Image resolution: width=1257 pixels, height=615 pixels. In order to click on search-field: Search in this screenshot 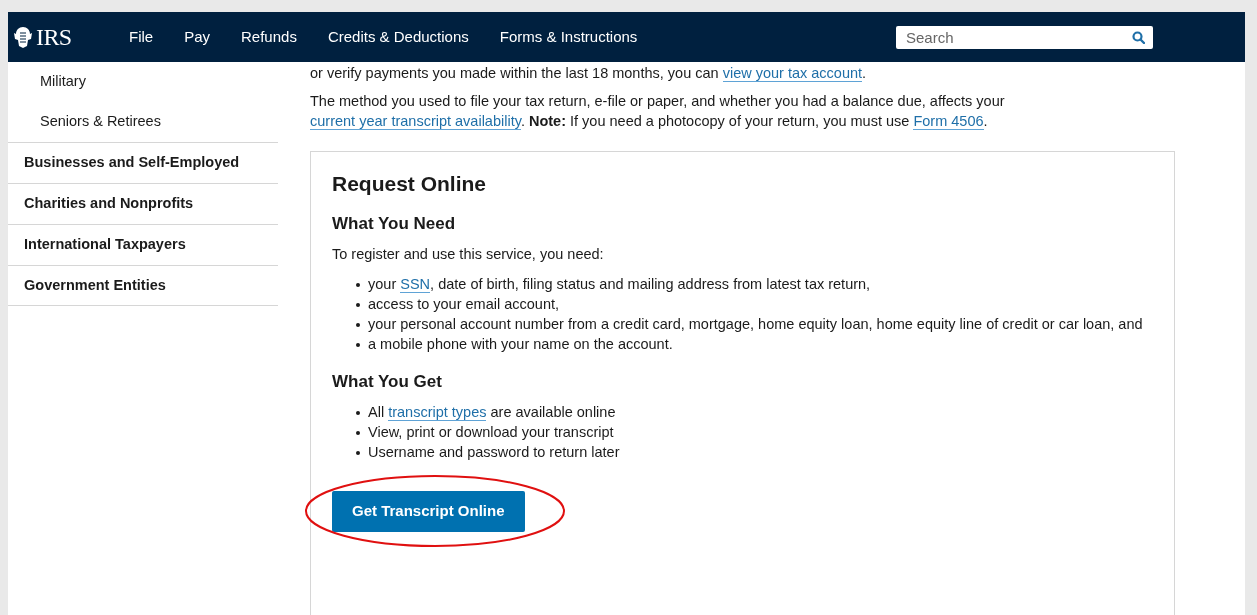, I will do `click(1024, 37)`.